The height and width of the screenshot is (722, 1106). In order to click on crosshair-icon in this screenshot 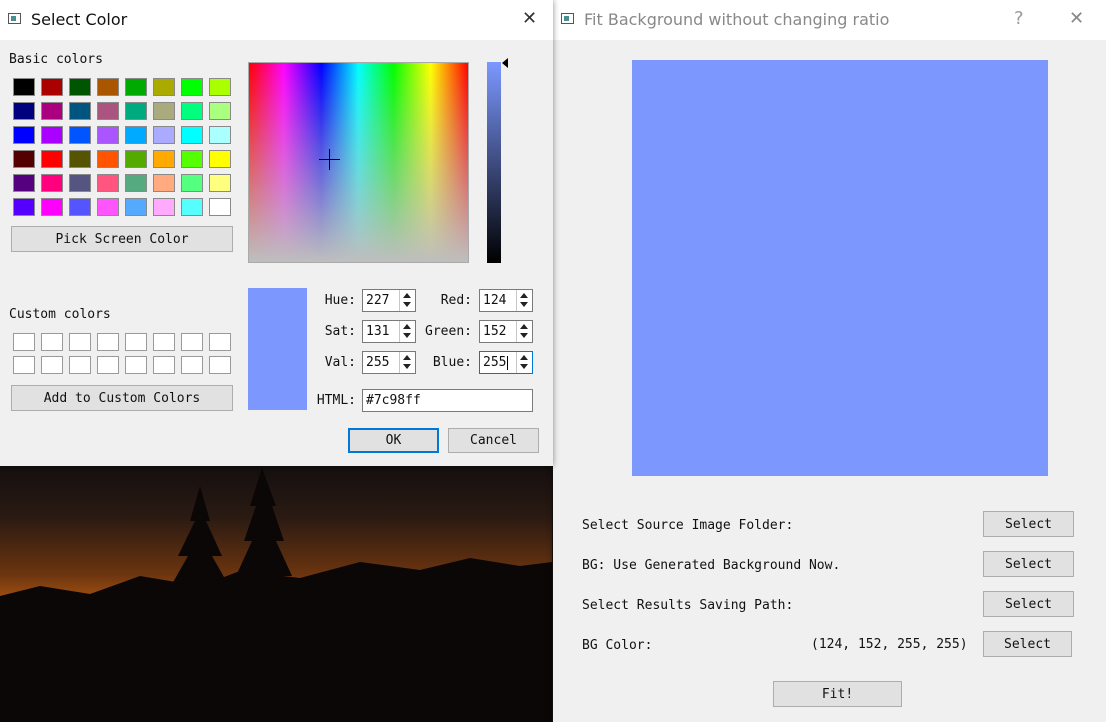, I will do `click(329, 159)`.